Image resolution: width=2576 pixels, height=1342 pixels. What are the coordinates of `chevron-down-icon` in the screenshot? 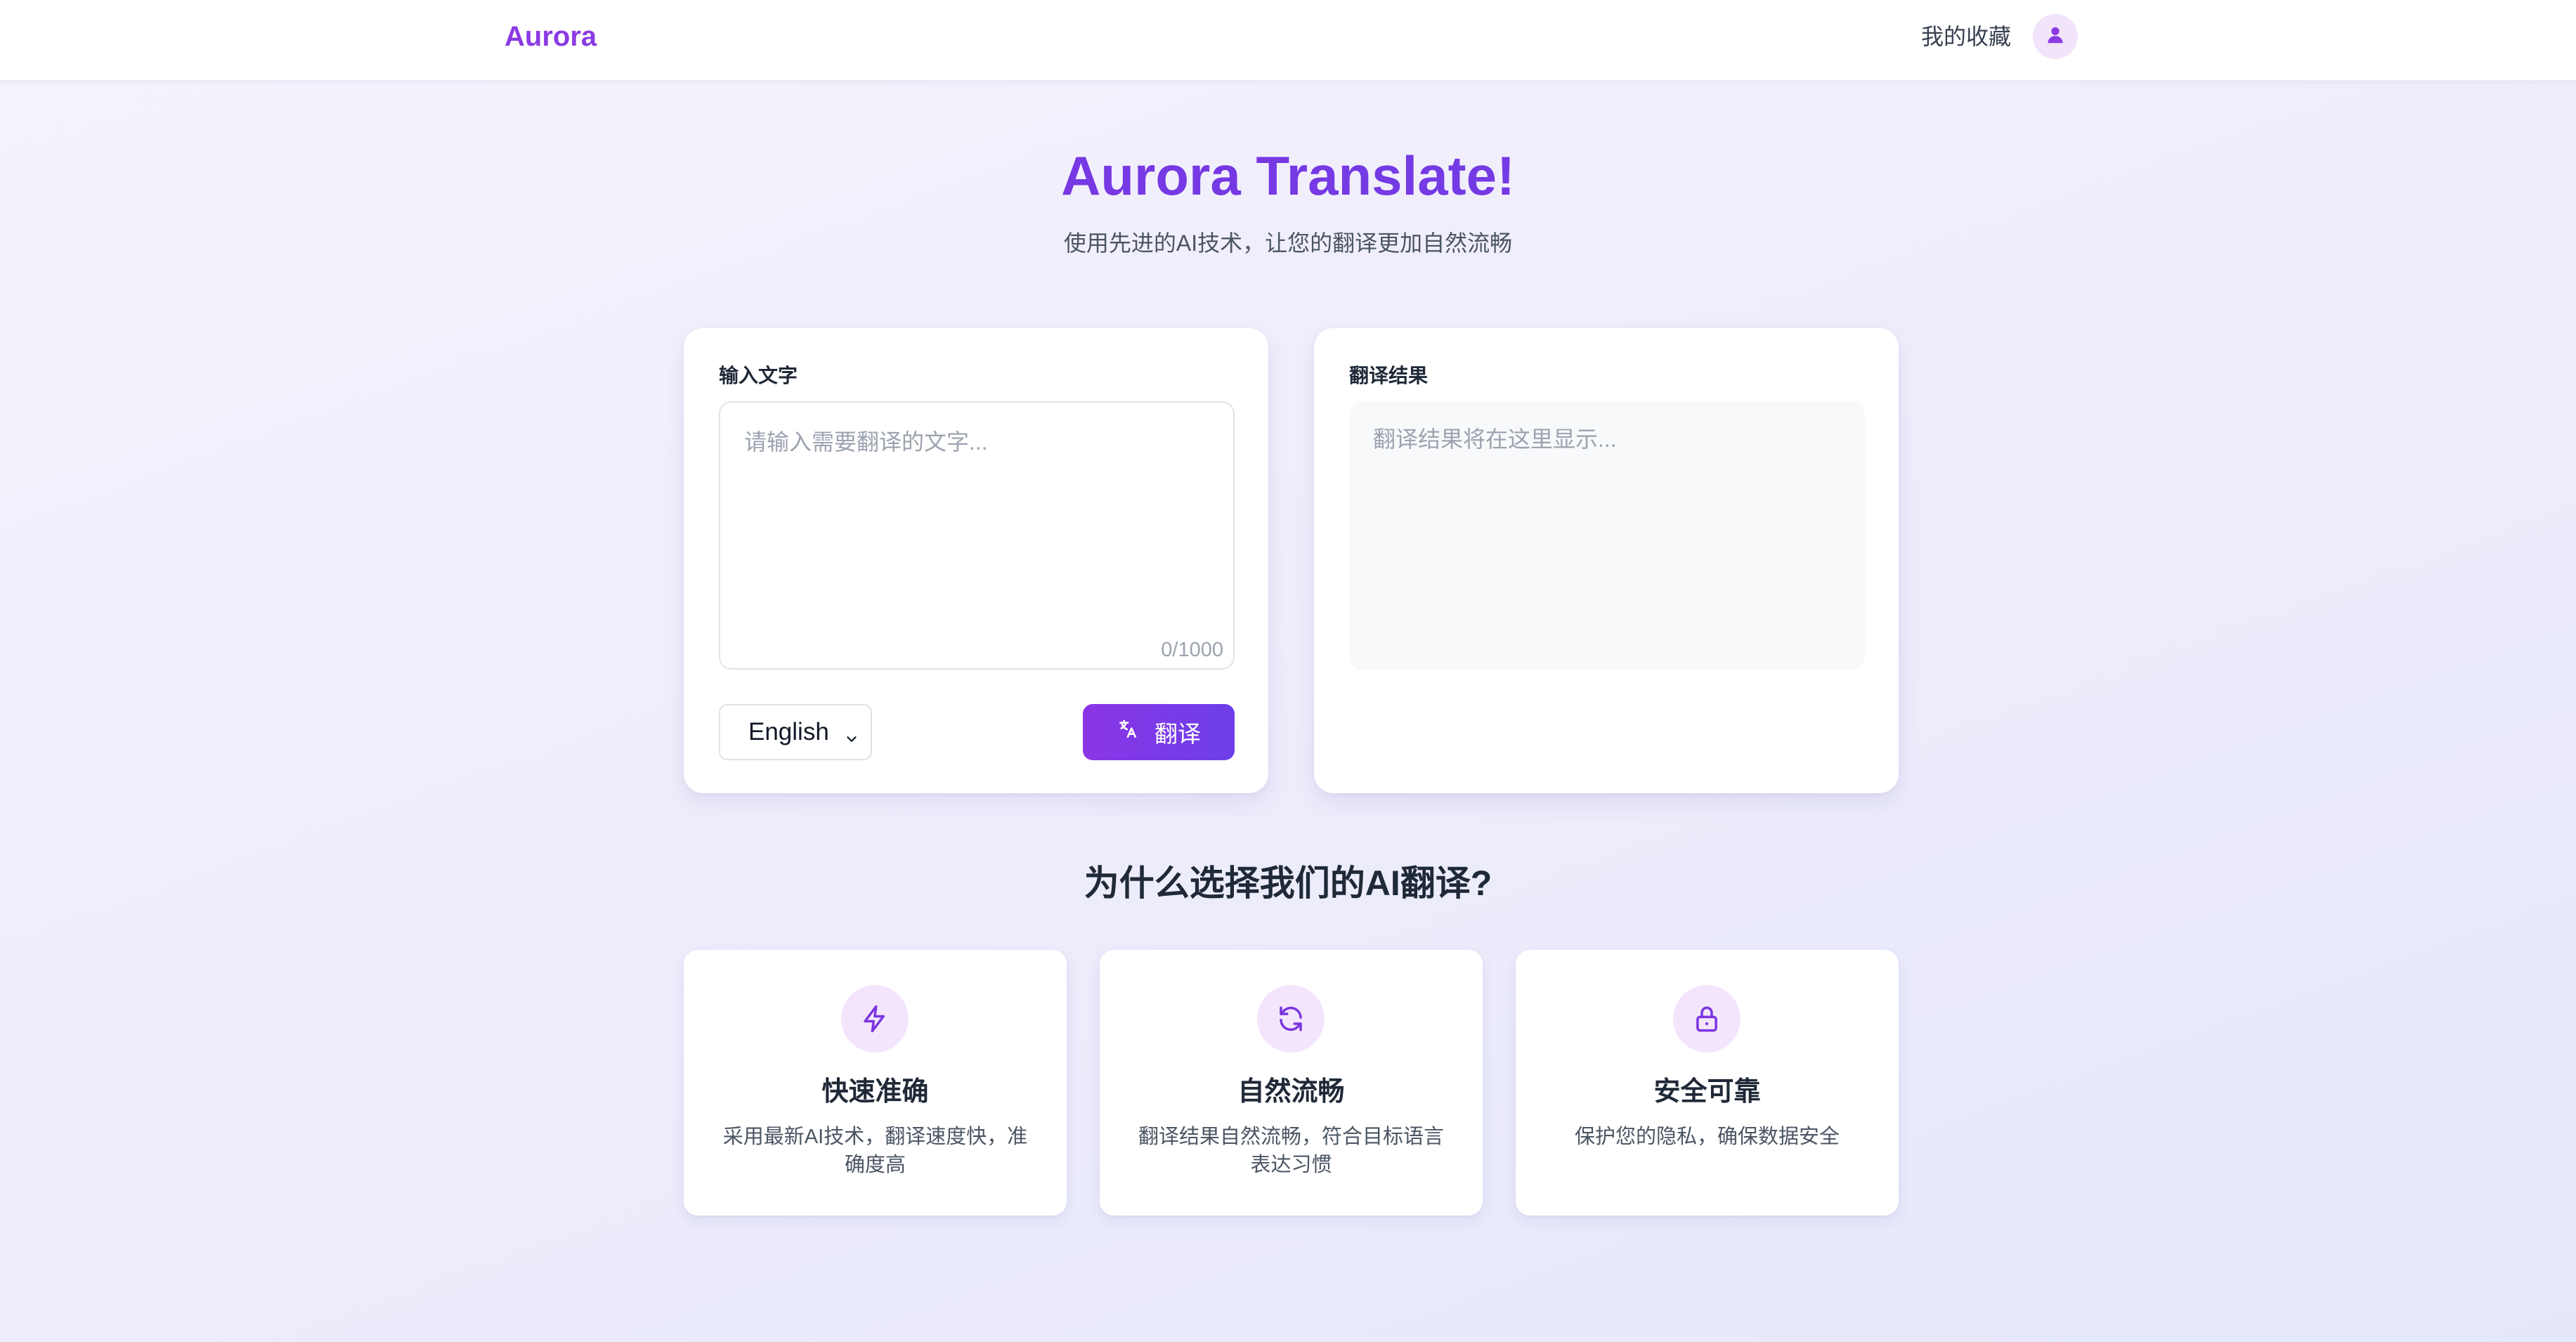 It's located at (851, 739).